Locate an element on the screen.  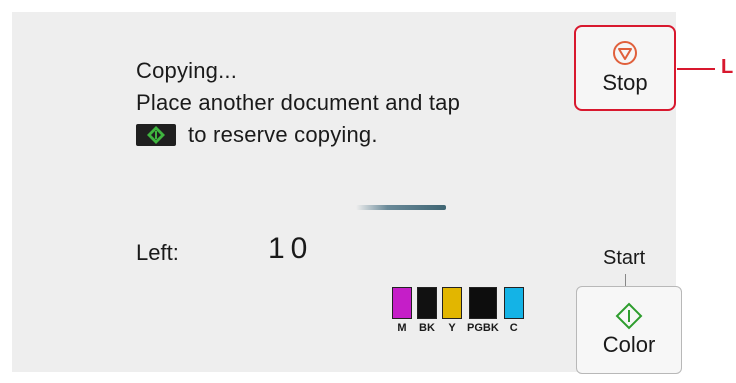
message-line-2: Place another document and tap is located at coordinates (298, 102).